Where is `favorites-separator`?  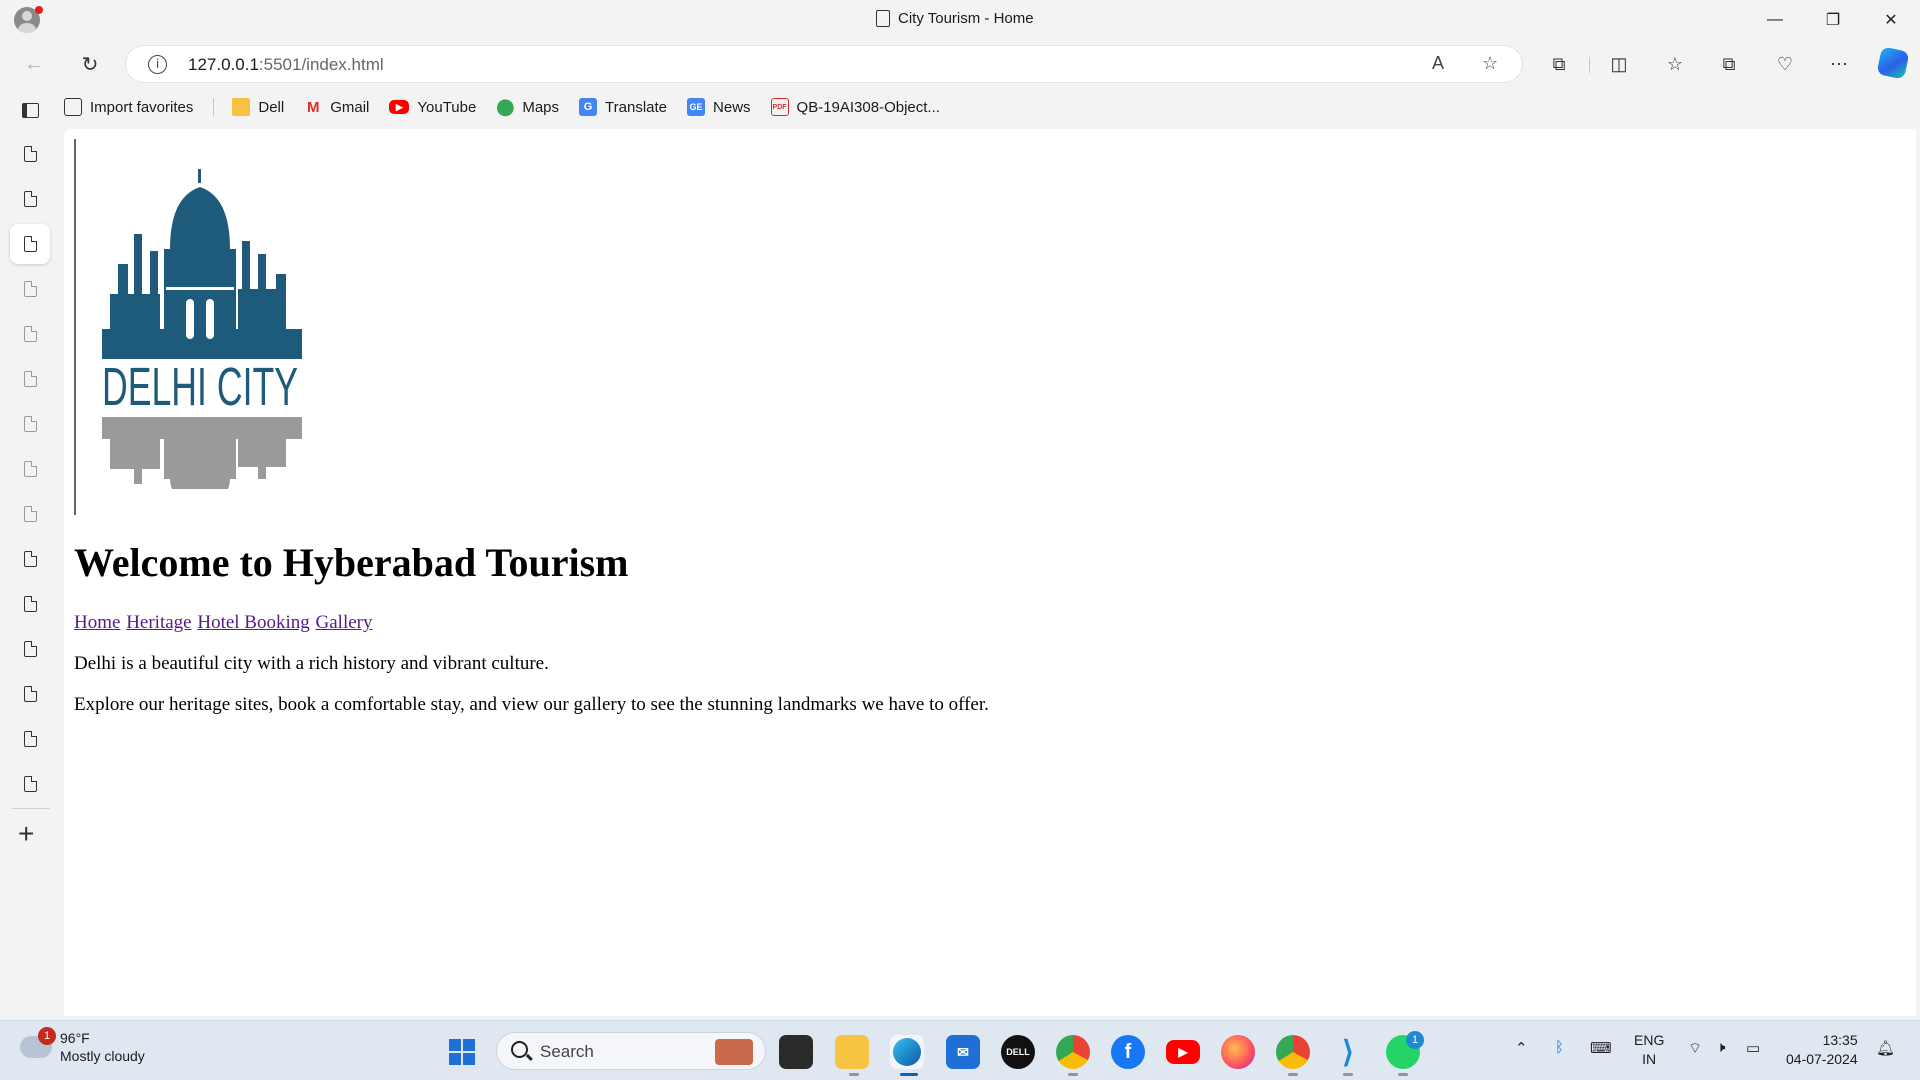
favorites-separator is located at coordinates (214, 107).